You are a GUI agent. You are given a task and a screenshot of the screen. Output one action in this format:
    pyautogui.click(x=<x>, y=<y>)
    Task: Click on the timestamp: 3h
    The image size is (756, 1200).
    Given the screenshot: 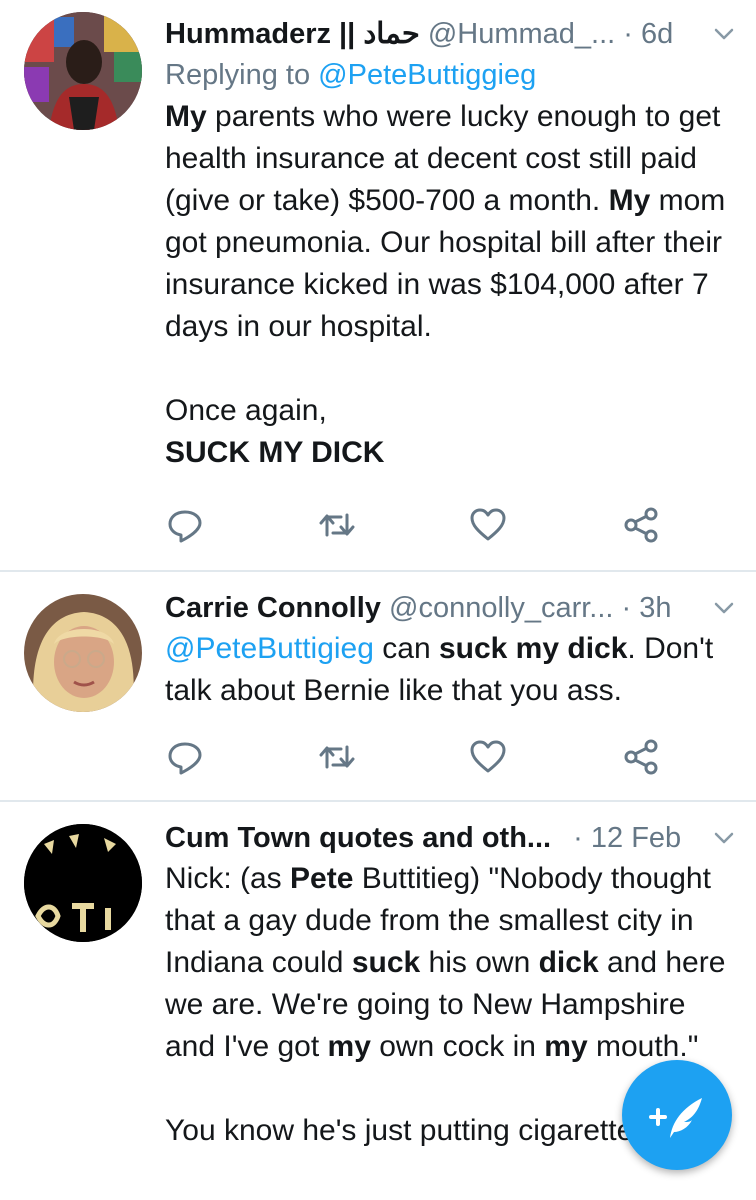 What is the action you would take?
    pyautogui.click(x=655, y=608)
    